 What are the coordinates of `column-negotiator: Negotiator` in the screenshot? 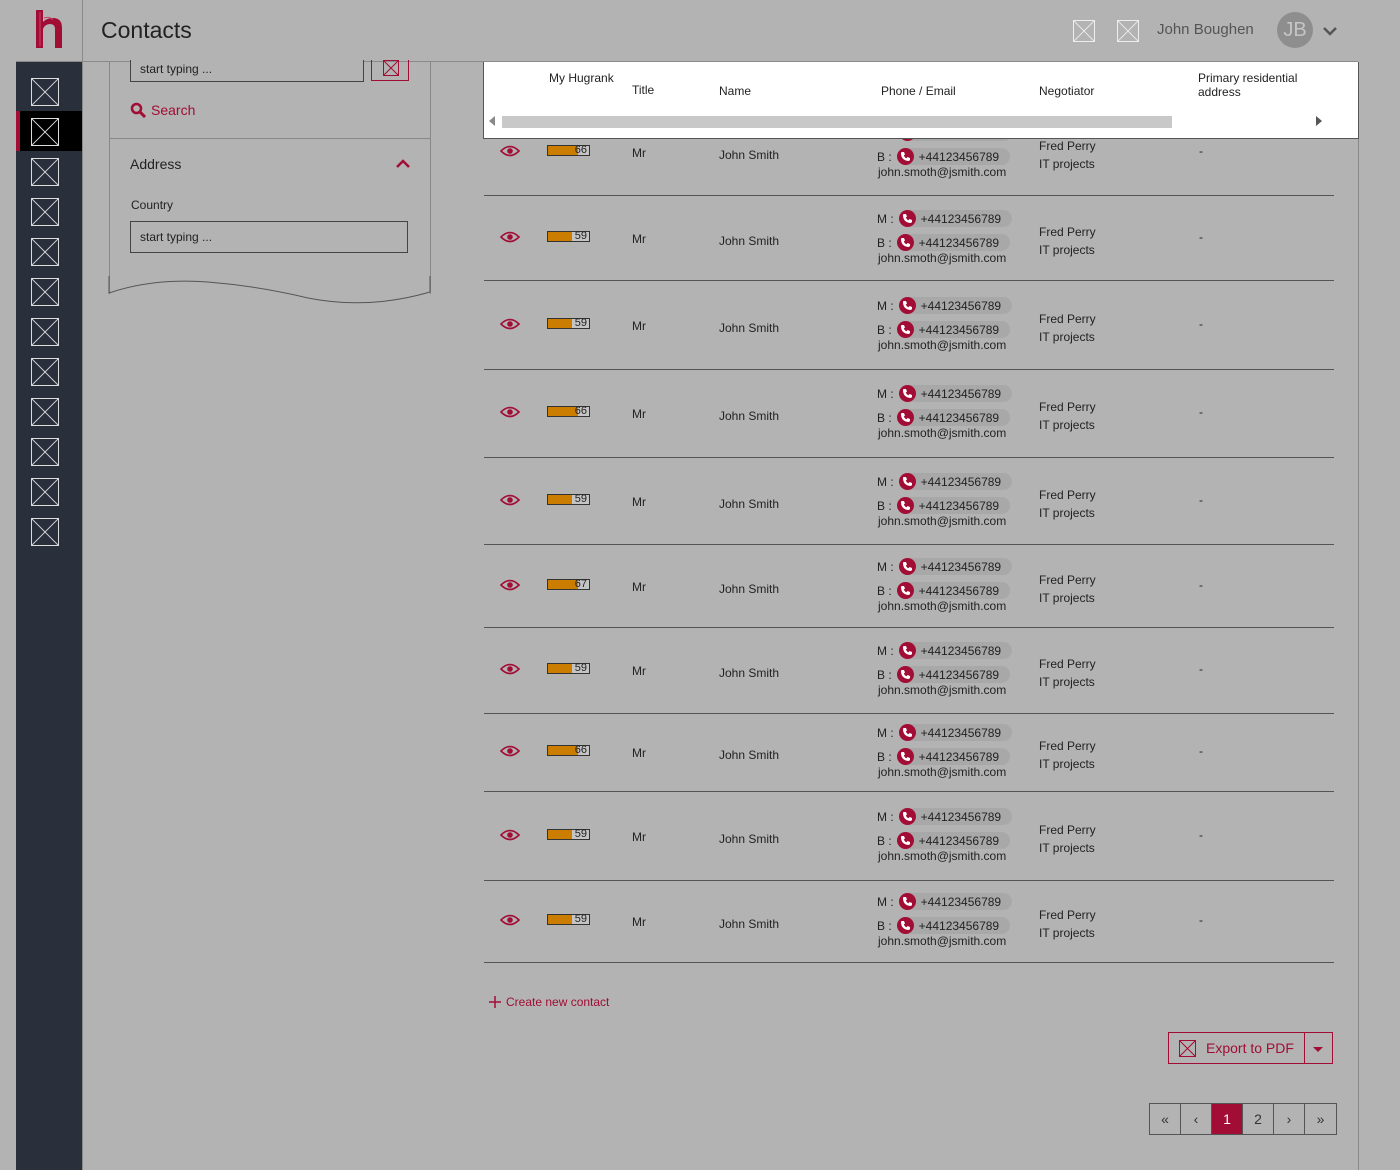 It's located at (1066, 91).